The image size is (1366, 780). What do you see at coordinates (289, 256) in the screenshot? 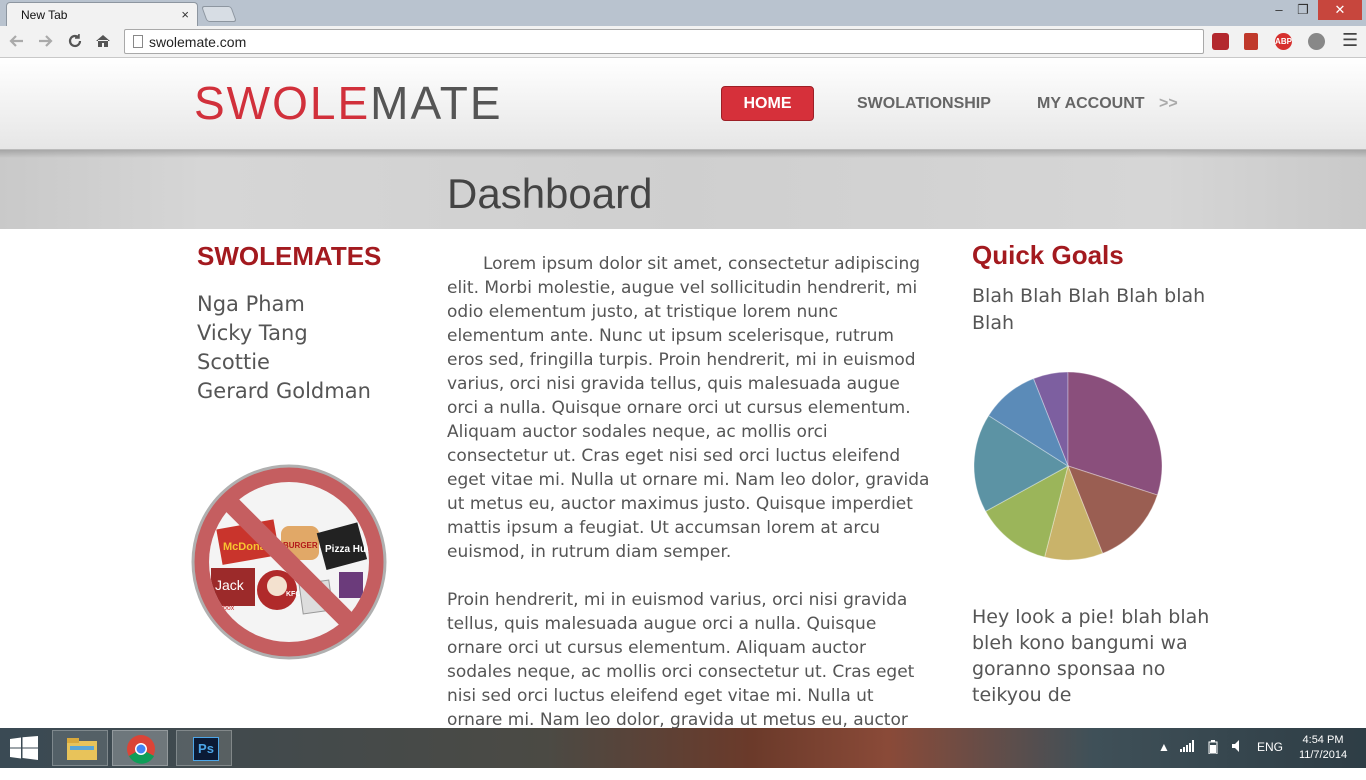
I see `swolemates-heading: SWOLEMATES` at bounding box center [289, 256].